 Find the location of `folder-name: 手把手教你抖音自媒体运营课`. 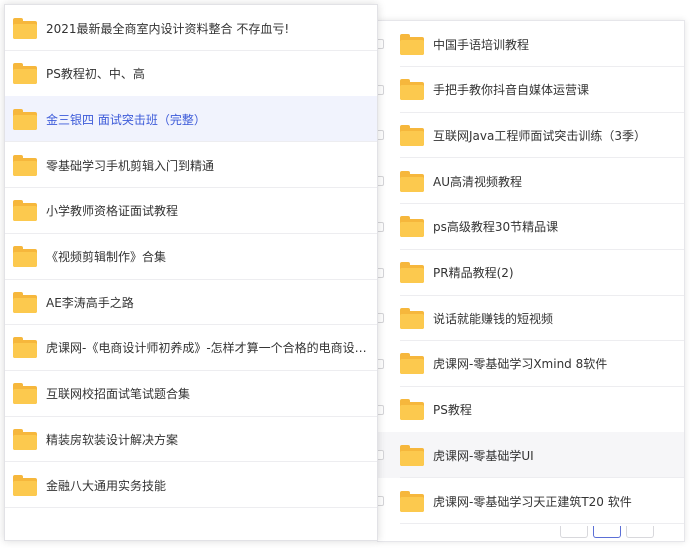

folder-name: 手把手教你抖音自媒体运营课 is located at coordinates (511, 90).